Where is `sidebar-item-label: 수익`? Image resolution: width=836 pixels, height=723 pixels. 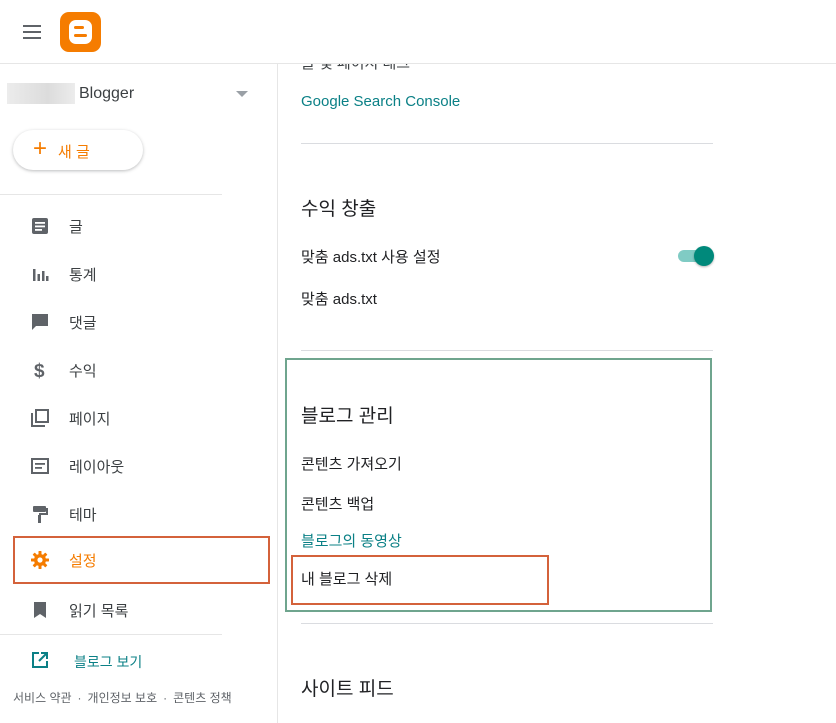 sidebar-item-label: 수익 is located at coordinates (83, 371).